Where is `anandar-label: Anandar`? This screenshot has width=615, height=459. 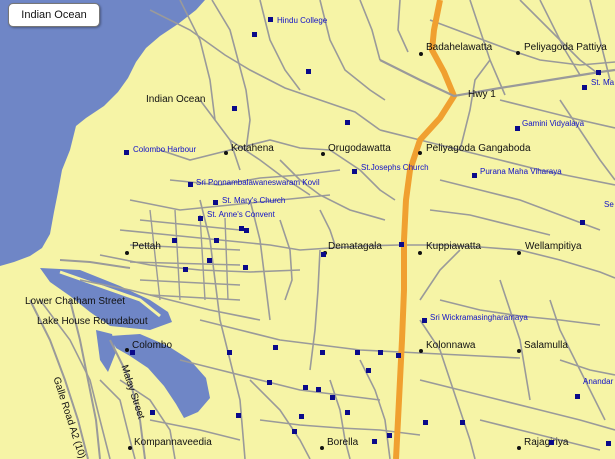 anandar-label: Anandar is located at coordinates (598, 381).